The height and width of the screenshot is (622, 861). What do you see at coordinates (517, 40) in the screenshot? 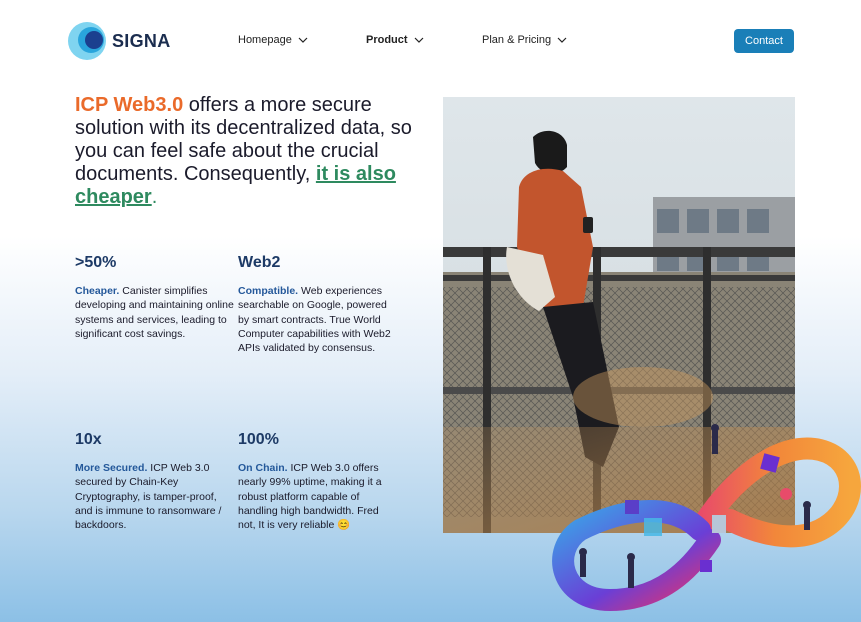
I see `nav-plan-pricing-label: Plan & Pricing` at bounding box center [517, 40].